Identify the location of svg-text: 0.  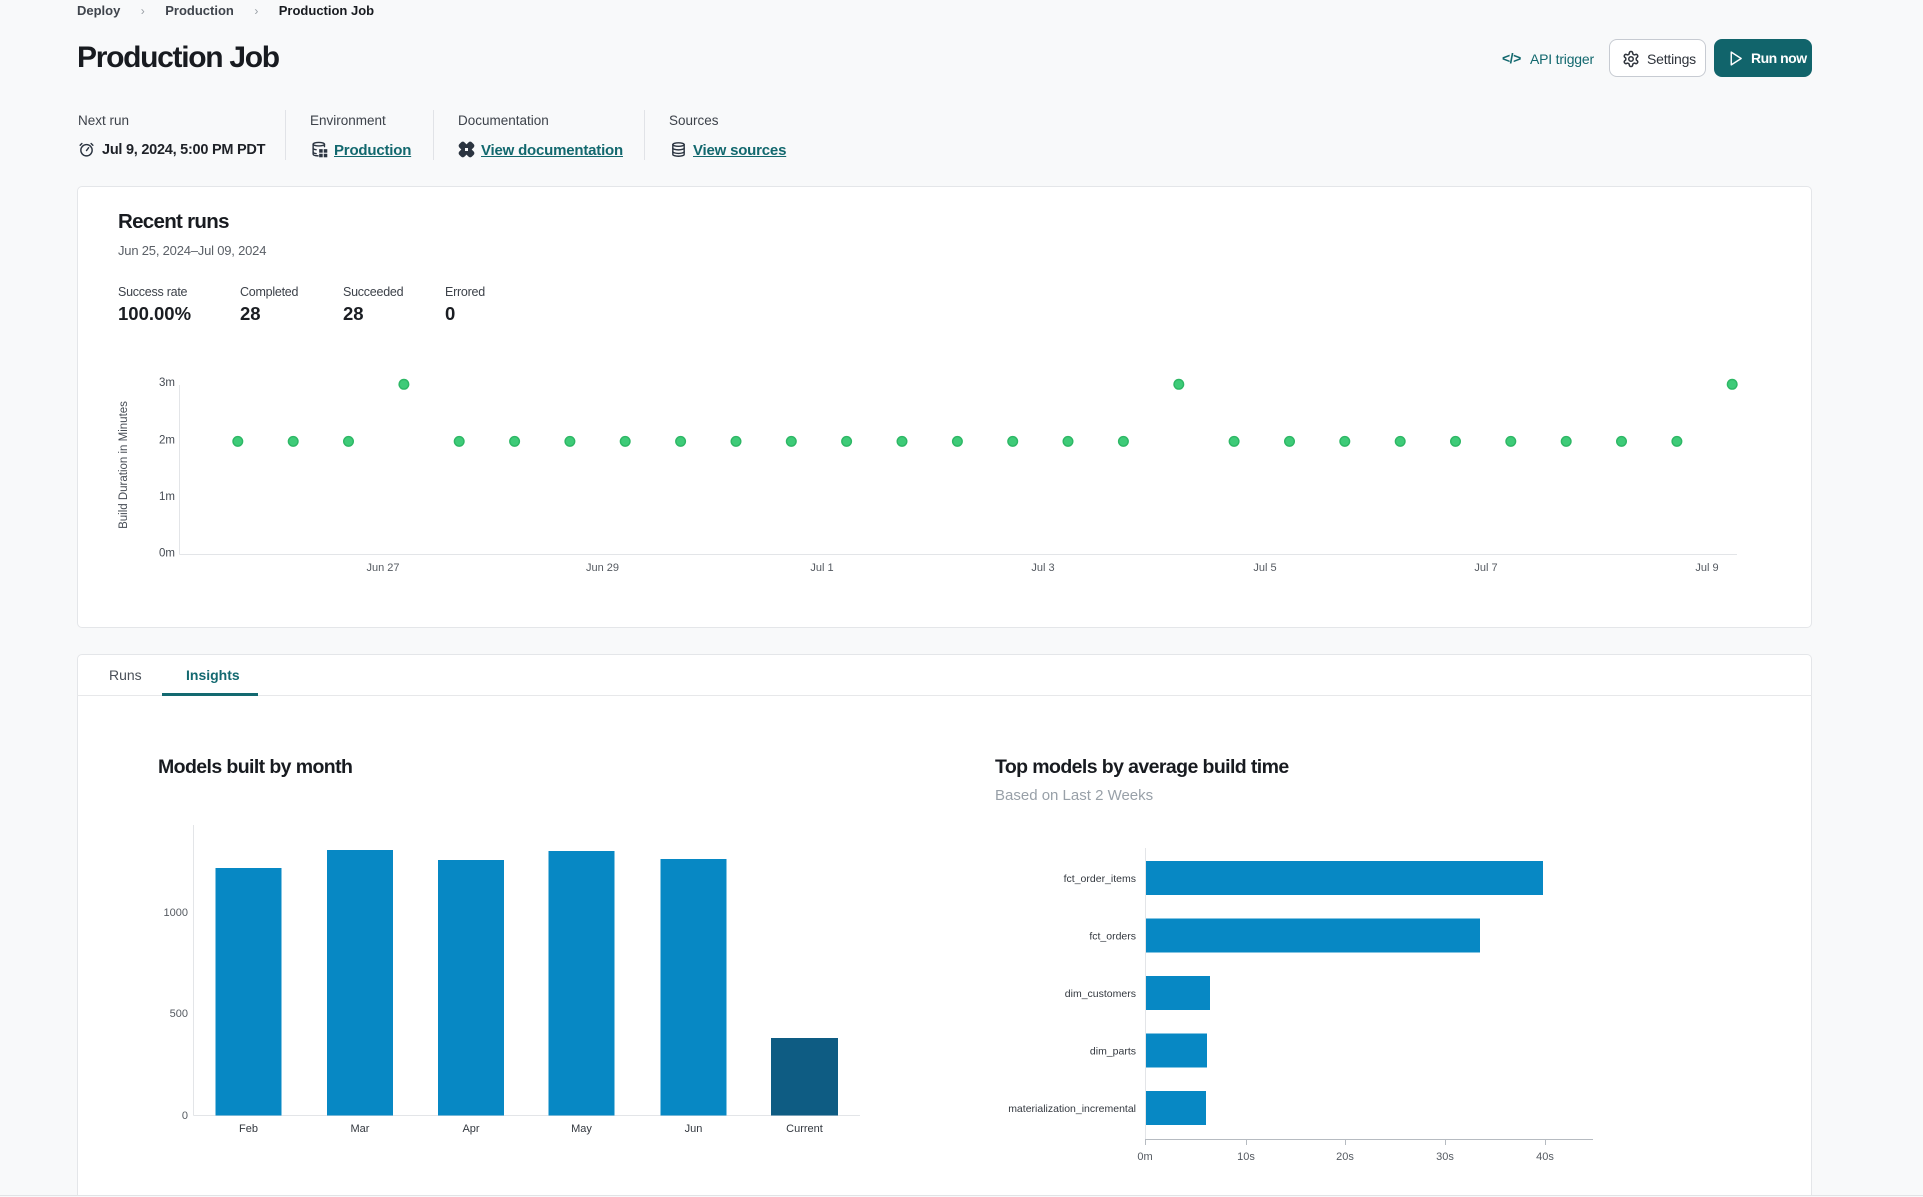
(185, 1116).